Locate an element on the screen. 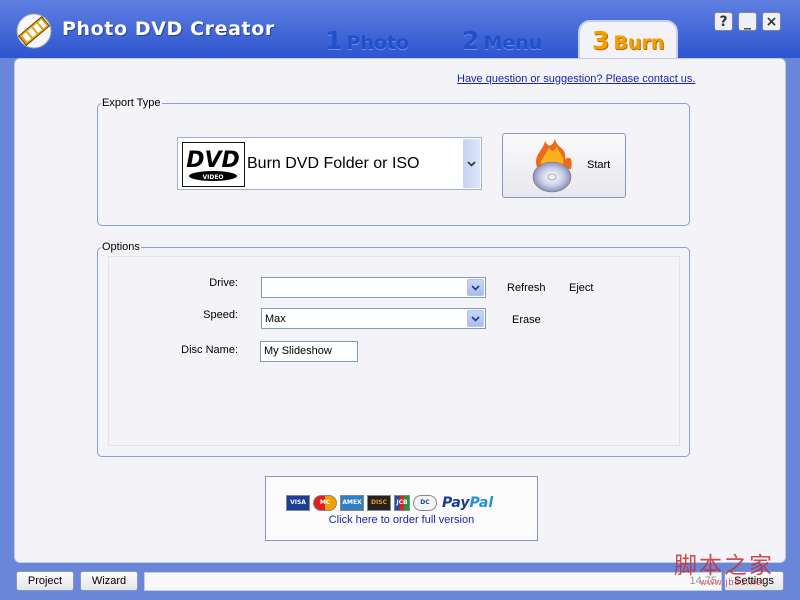  dvd-logo-text: DVD is located at coordinates (213, 160).